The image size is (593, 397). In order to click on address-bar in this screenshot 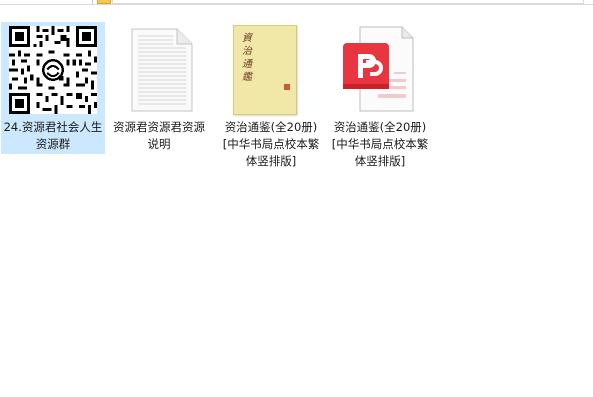, I will do `click(348, 2)`.